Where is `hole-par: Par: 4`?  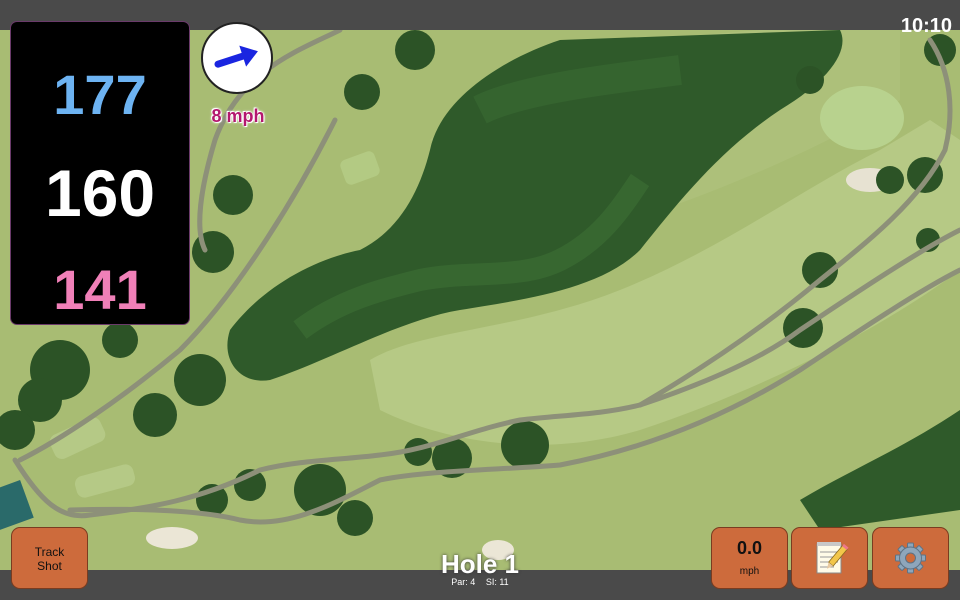
hole-par: Par: 4 is located at coordinates (463, 582).